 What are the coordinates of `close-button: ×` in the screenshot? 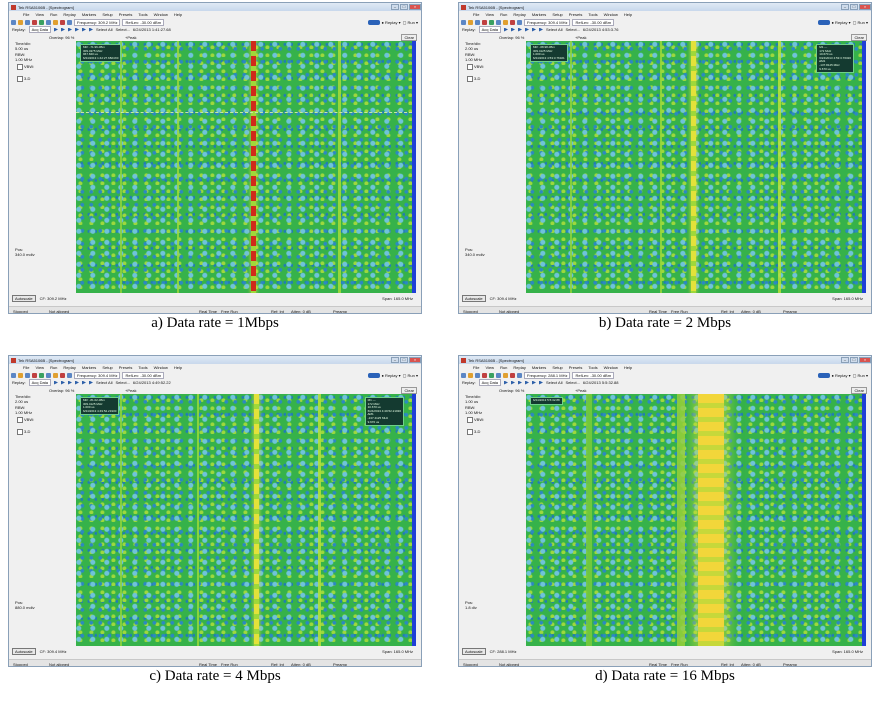 It's located at (415, 360).